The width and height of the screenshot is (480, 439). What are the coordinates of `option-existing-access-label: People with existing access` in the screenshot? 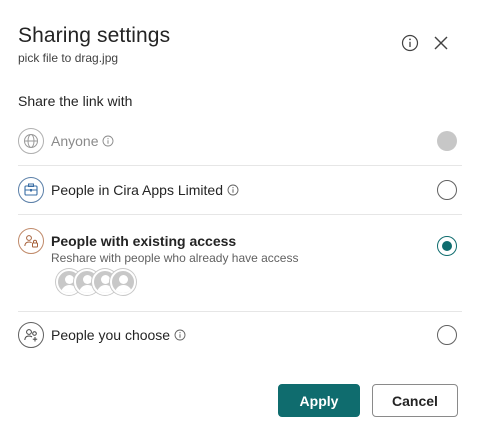 It's located at (144, 241).